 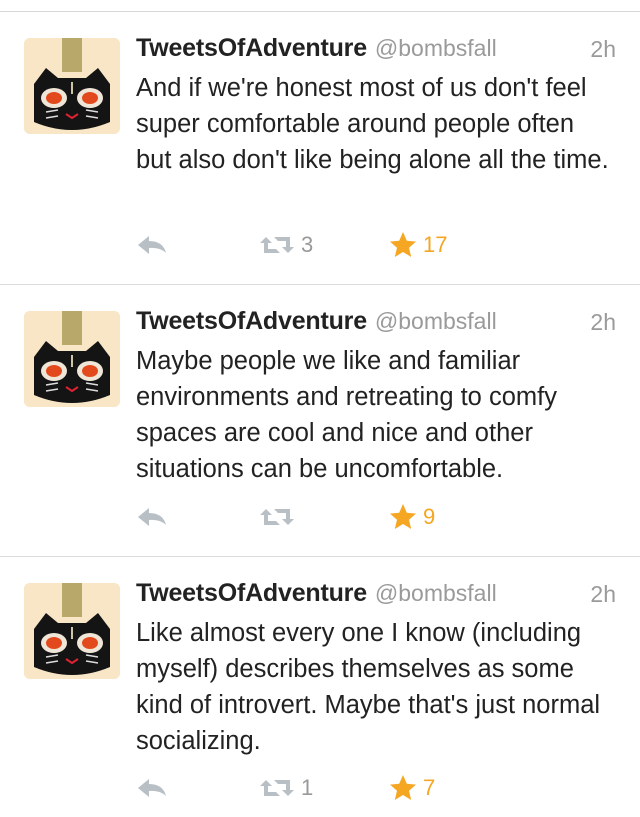 What do you see at coordinates (376, 517) in the screenshot?
I see `tweet-actions: 9` at bounding box center [376, 517].